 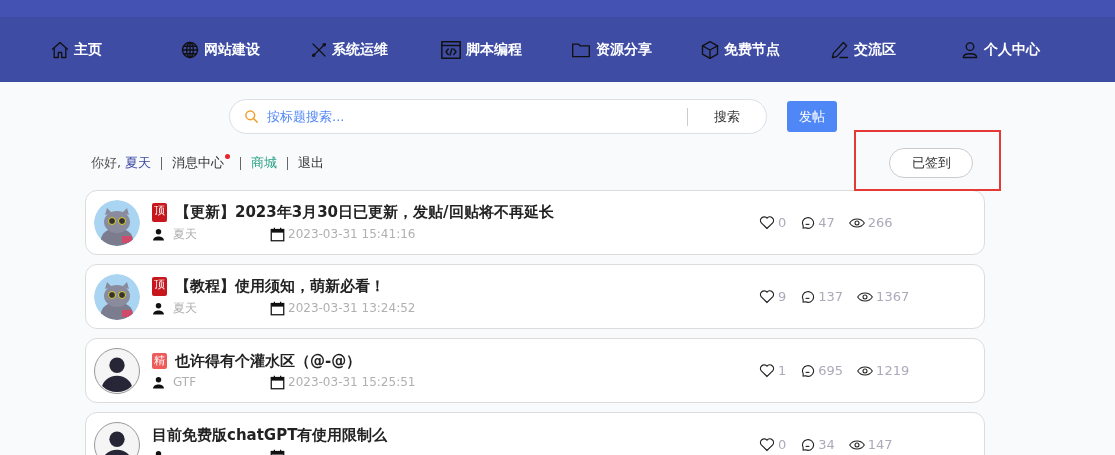 What do you see at coordinates (535, 370) in the screenshot?
I see `post-card: 精 也许得有个灌水区（@-@） GTF 2023-03-31 15:25:51 1 695 1219` at bounding box center [535, 370].